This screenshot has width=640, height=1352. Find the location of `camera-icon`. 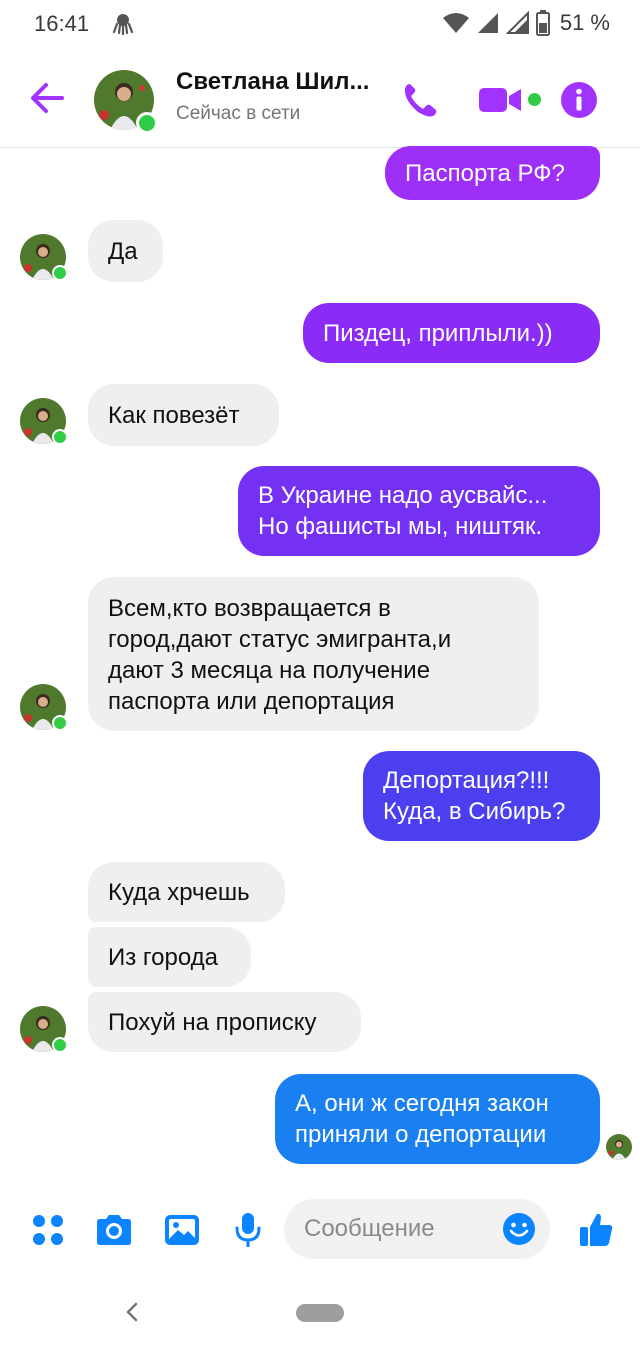

camera-icon is located at coordinates (114, 1230).